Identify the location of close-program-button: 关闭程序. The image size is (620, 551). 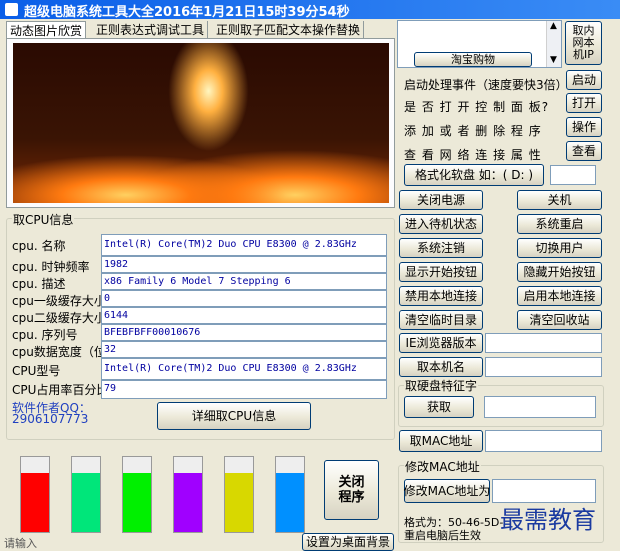
(351, 490).